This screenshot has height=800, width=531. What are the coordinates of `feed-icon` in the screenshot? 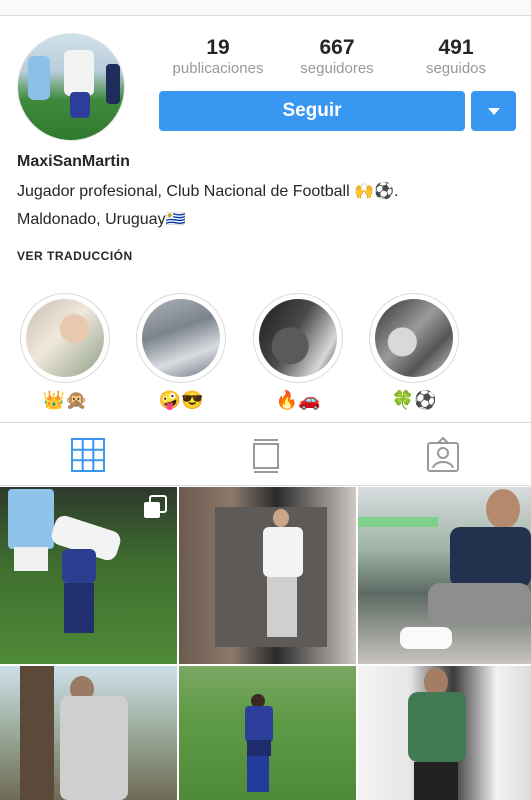 It's located at (266, 456).